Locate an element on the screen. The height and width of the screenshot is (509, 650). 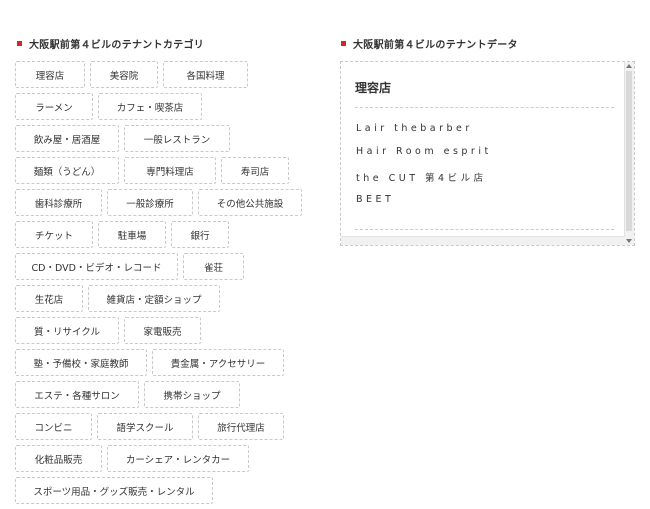
category-button: 歯科診療所 is located at coordinates (58, 202).